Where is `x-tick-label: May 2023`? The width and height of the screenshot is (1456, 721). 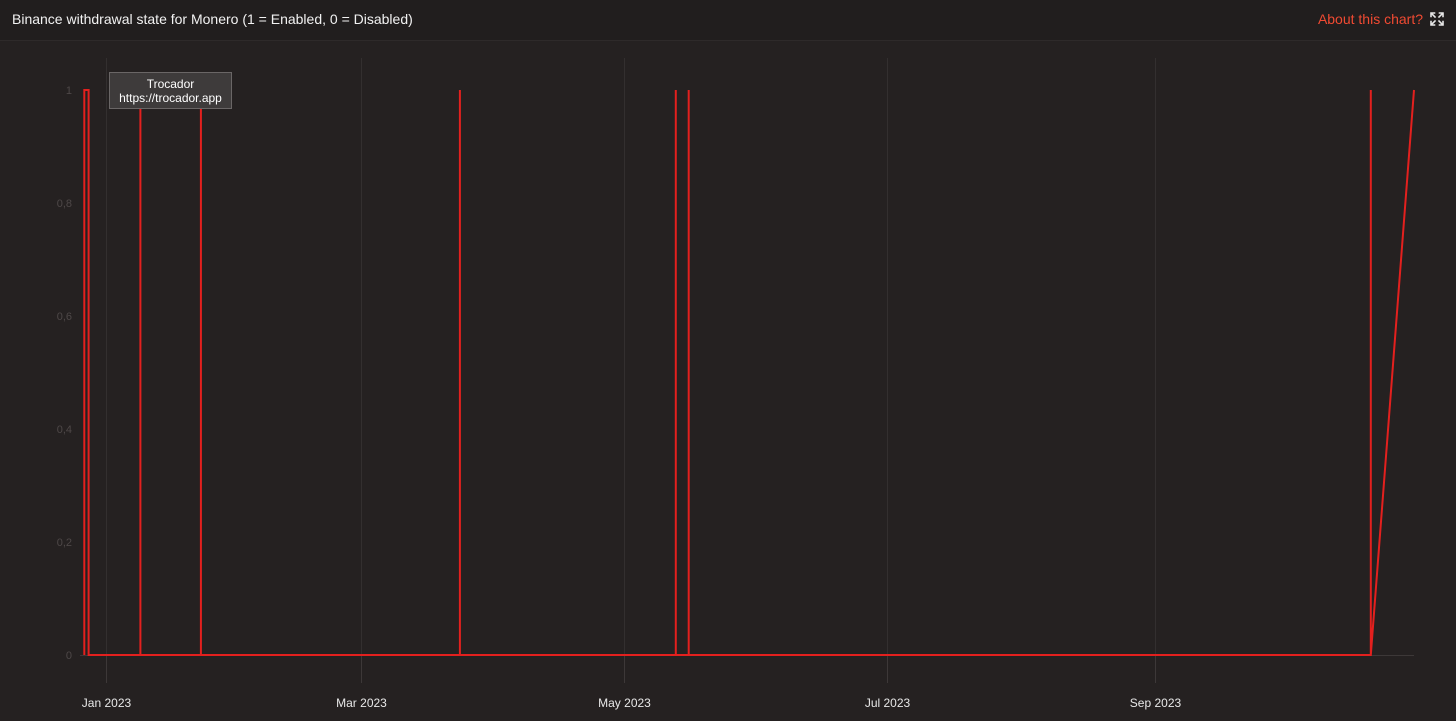 x-tick-label: May 2023 is located at coordinates (624, 703).